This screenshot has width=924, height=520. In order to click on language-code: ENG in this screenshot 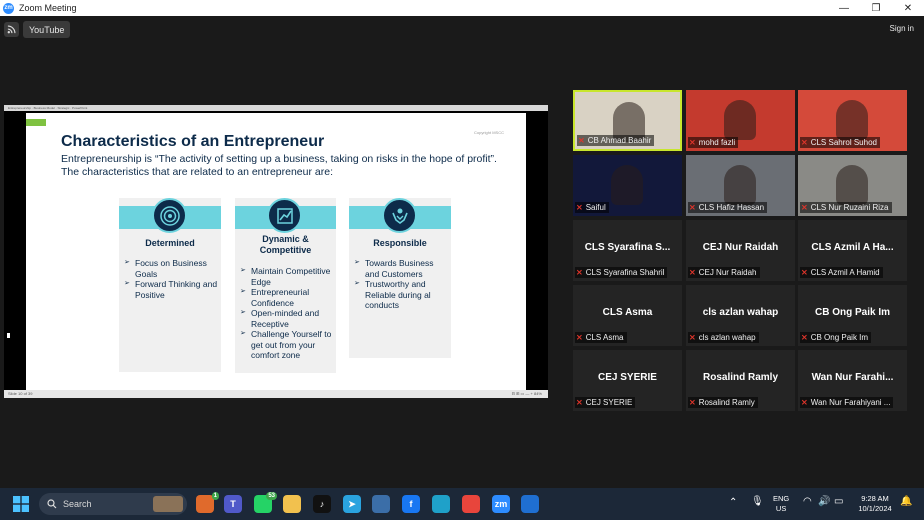, I will do `click(781, 498)`.